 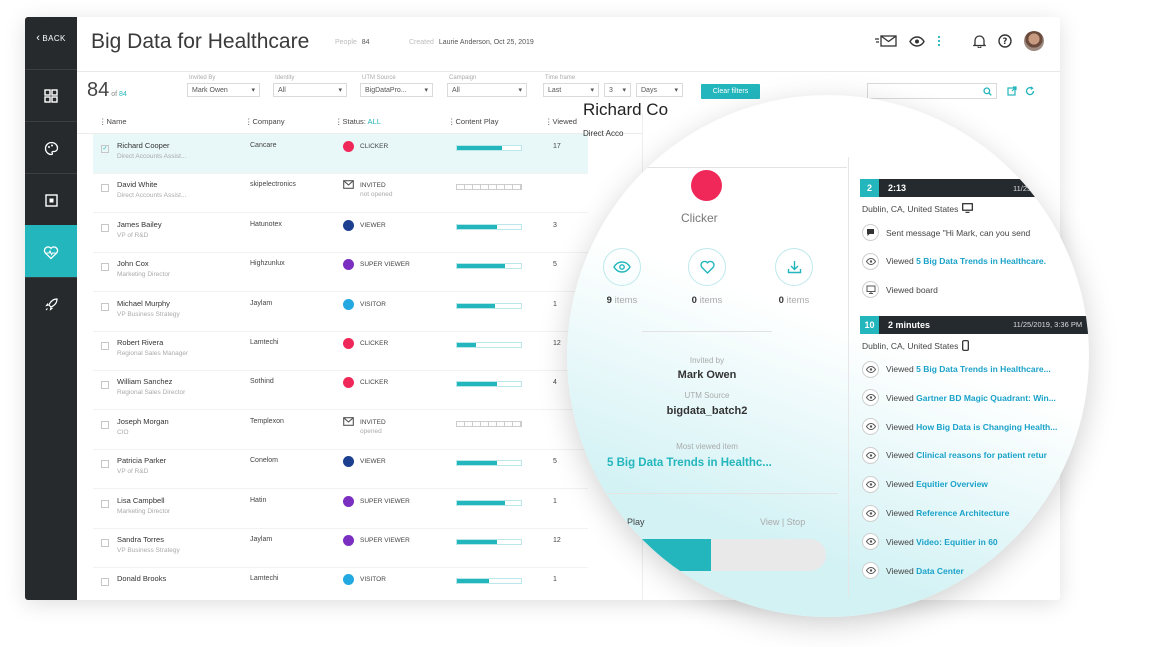 I want to click on campaign-select: All ▾, so click(x=487, y=90).